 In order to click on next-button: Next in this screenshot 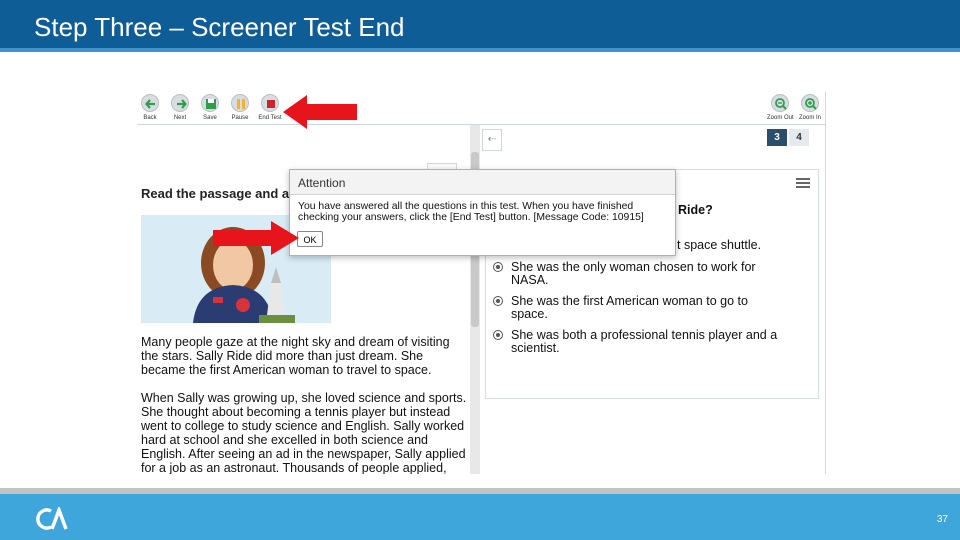, I will do `click(180, 107)`.